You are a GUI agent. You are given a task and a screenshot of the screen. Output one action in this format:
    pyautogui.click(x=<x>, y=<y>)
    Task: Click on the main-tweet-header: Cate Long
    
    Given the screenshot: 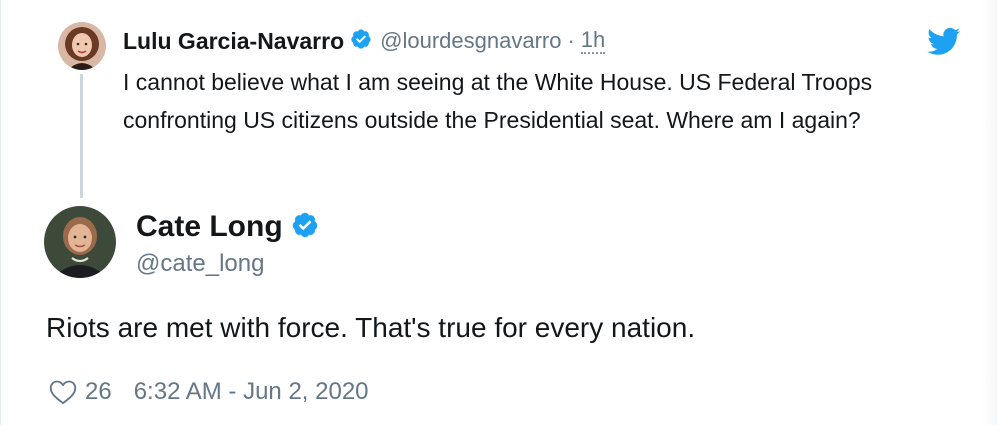 What is the action you would take?
    pyautogui.click(x=227, y=227)
    